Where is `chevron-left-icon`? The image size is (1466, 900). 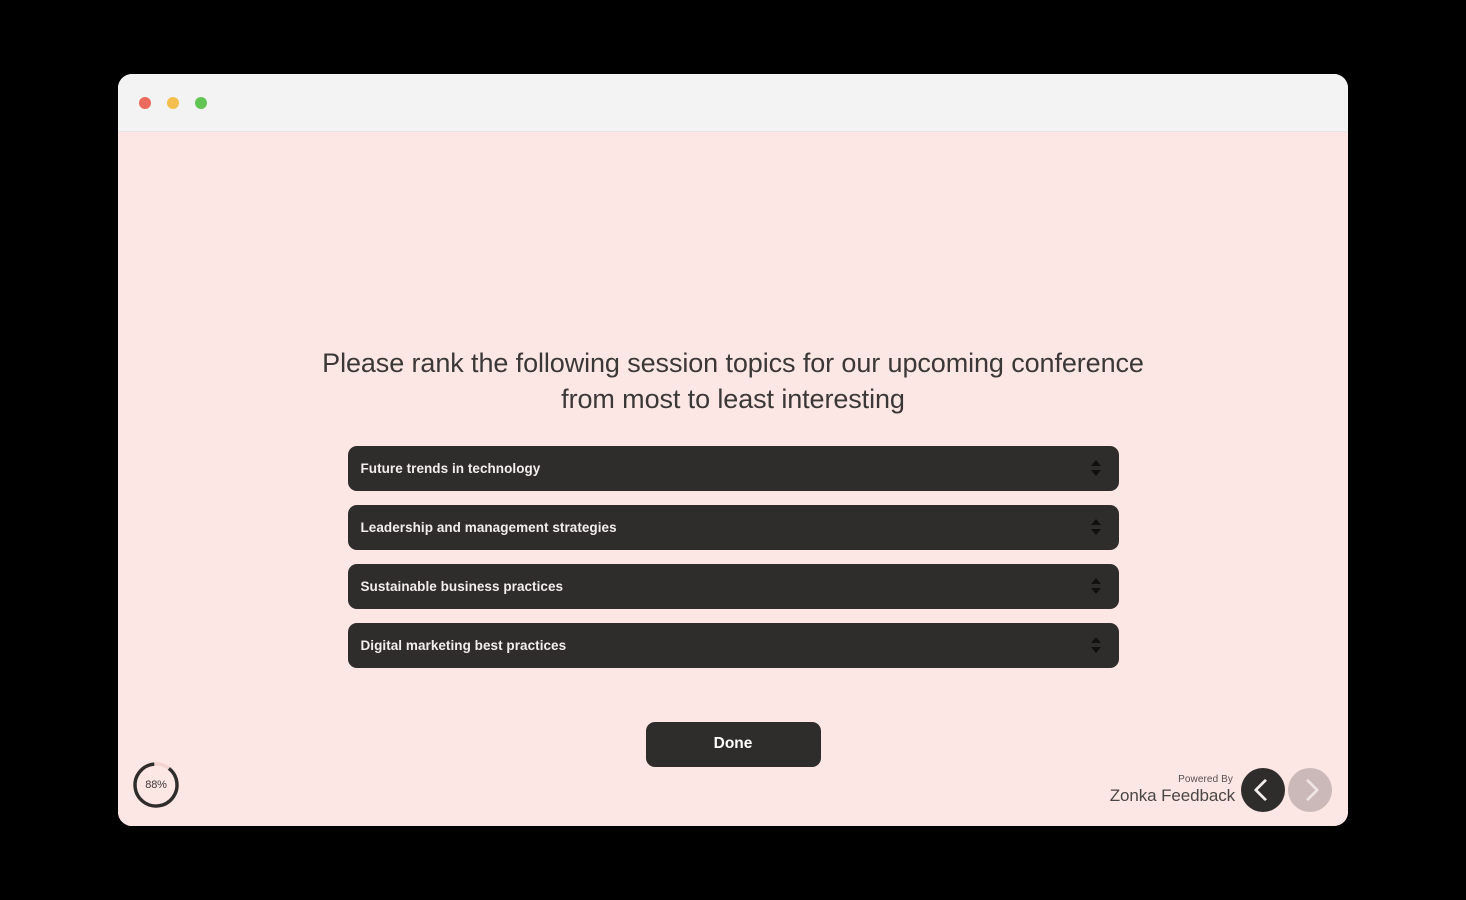 chevron-left-icon is located at coordinates (1265, 790).